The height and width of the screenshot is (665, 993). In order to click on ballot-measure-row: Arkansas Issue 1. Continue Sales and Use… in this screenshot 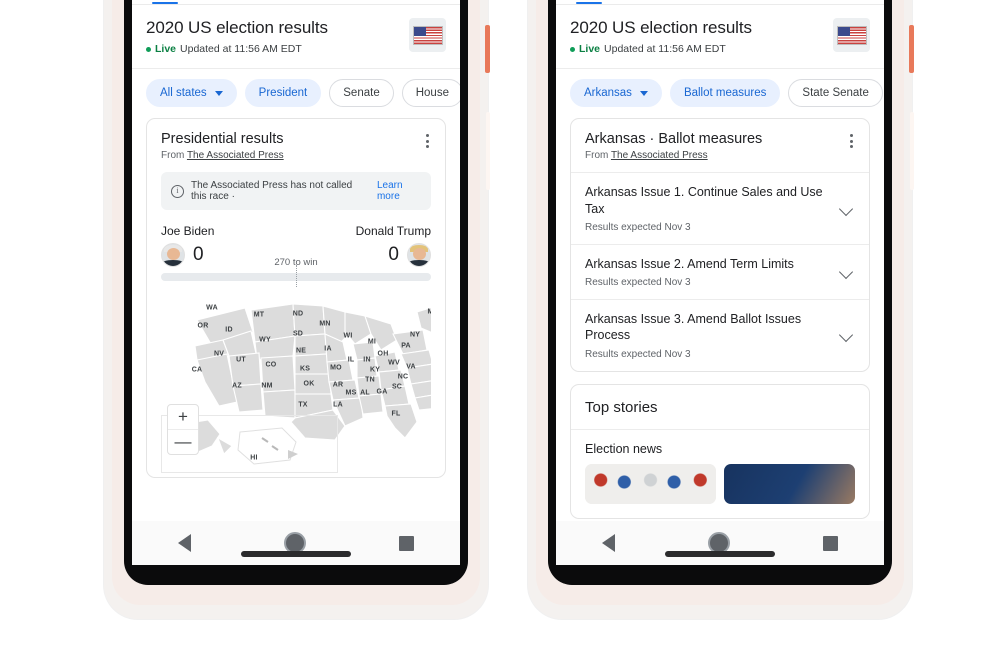, I will do `click(720, 208)`.